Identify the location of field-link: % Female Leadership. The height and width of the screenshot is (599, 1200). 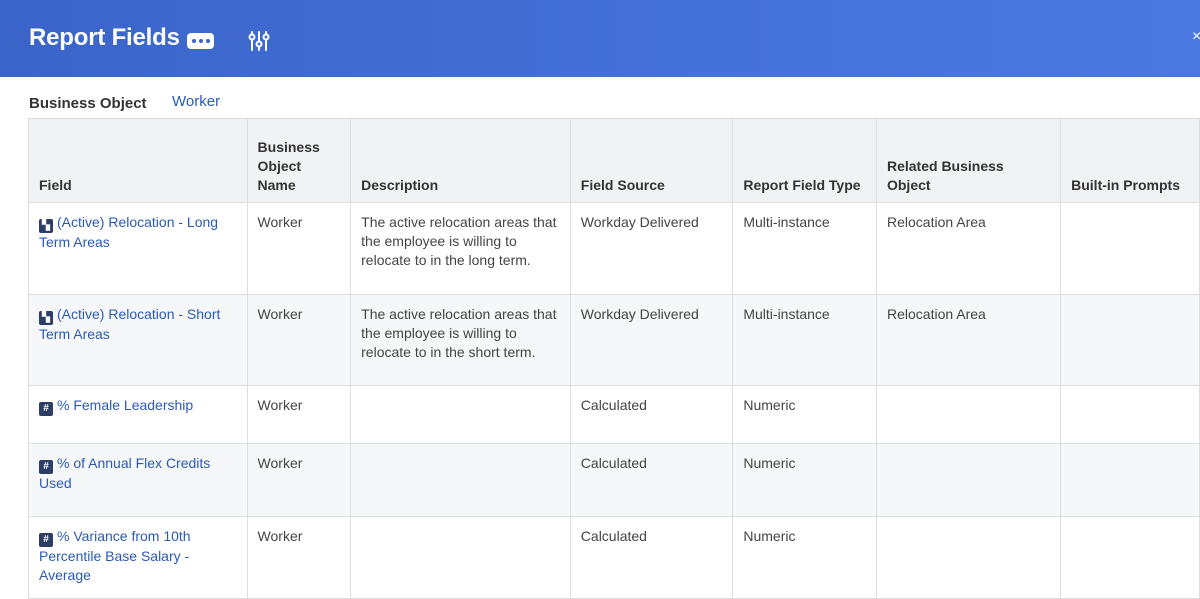
(125, 405).